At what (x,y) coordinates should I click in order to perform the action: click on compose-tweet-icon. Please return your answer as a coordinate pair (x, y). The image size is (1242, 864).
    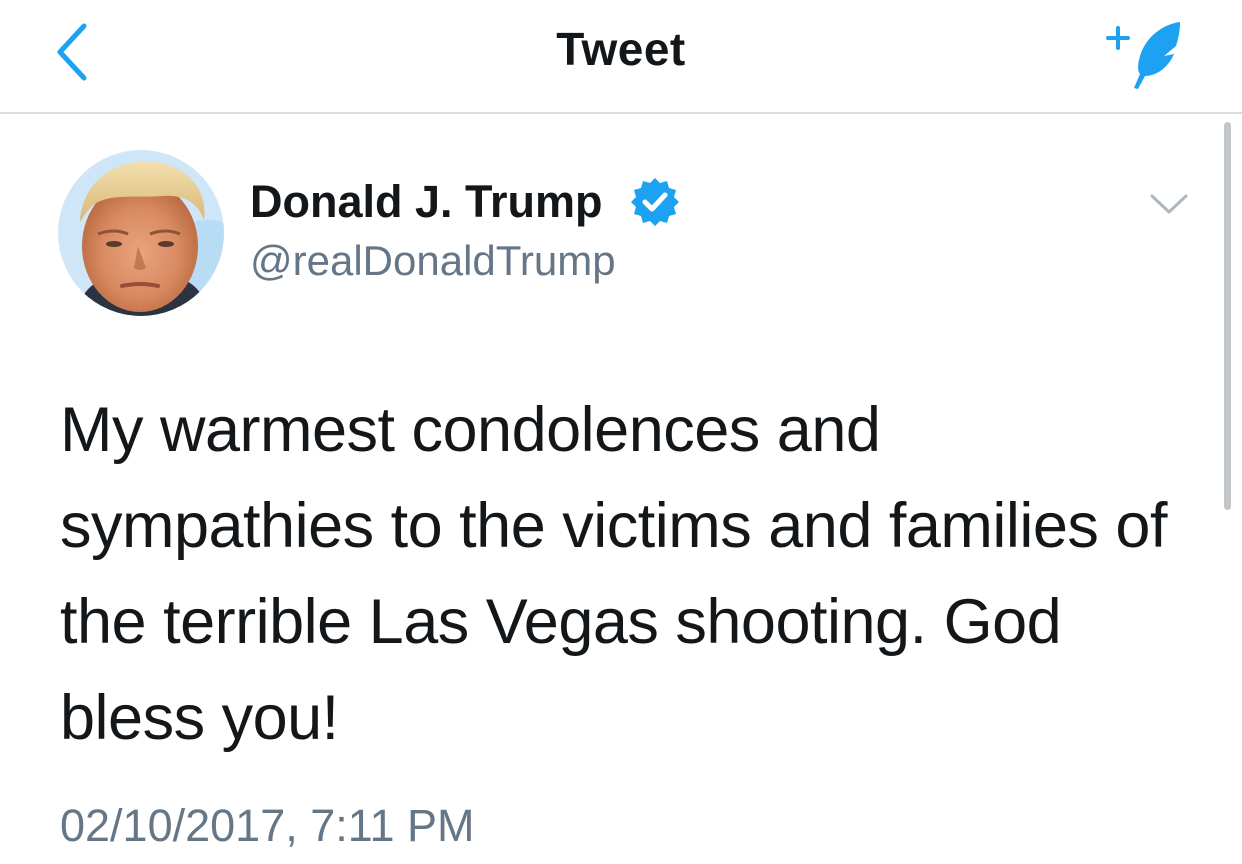
    Looking at the image, I should click on (1143, 55).